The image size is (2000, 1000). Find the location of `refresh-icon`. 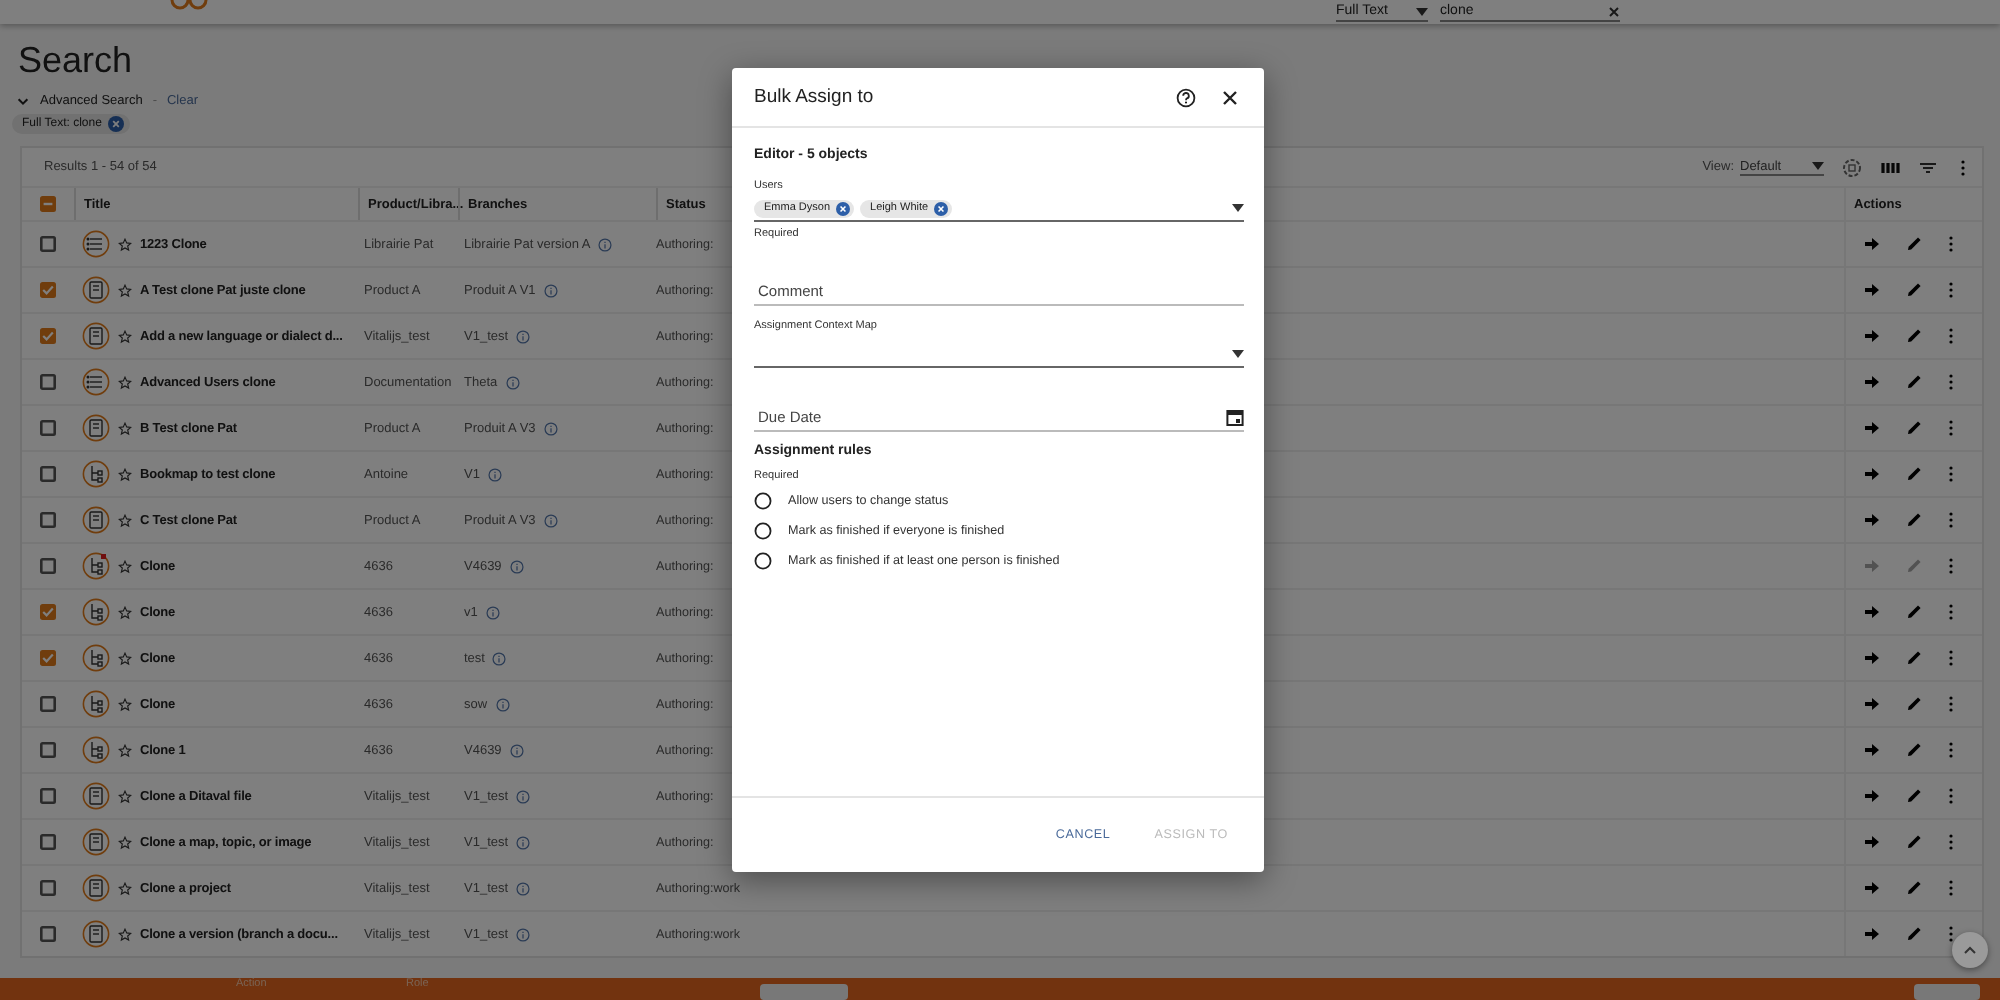

refresh-icon is located at coordinates (1852, 167).